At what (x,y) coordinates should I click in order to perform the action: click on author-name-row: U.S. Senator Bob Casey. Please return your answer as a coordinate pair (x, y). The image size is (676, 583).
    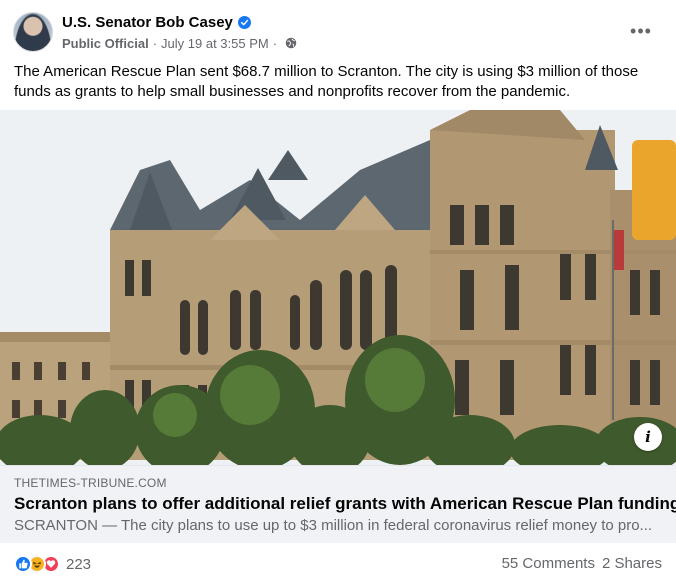
    Looking at the image, I should click on (156, 22).